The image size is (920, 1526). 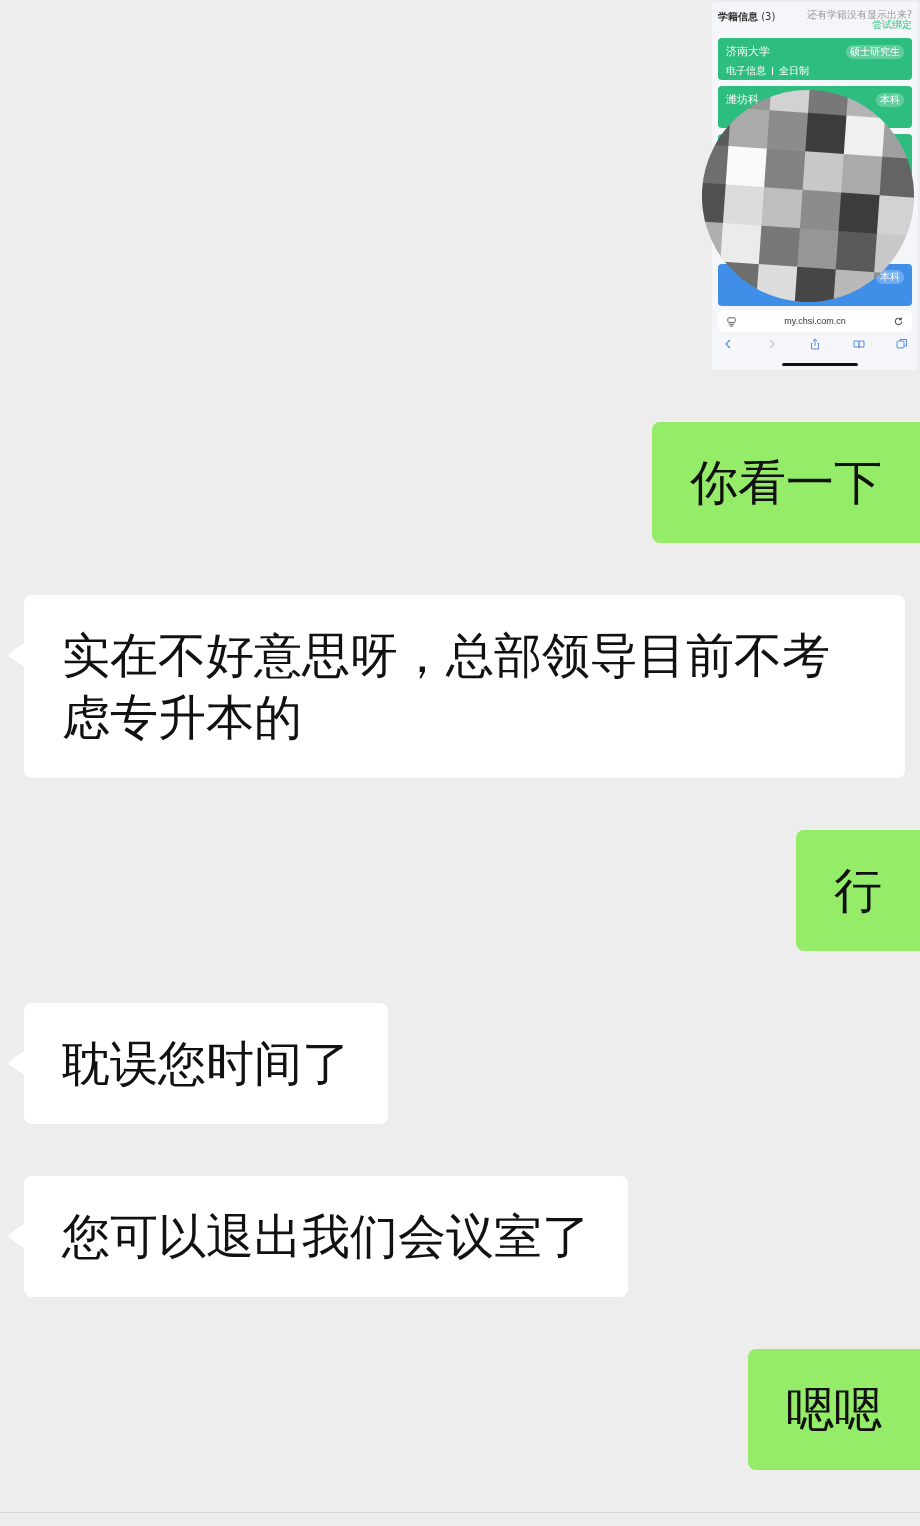 I want to click on study-detail: 全日制, so click(x=794, y=71).